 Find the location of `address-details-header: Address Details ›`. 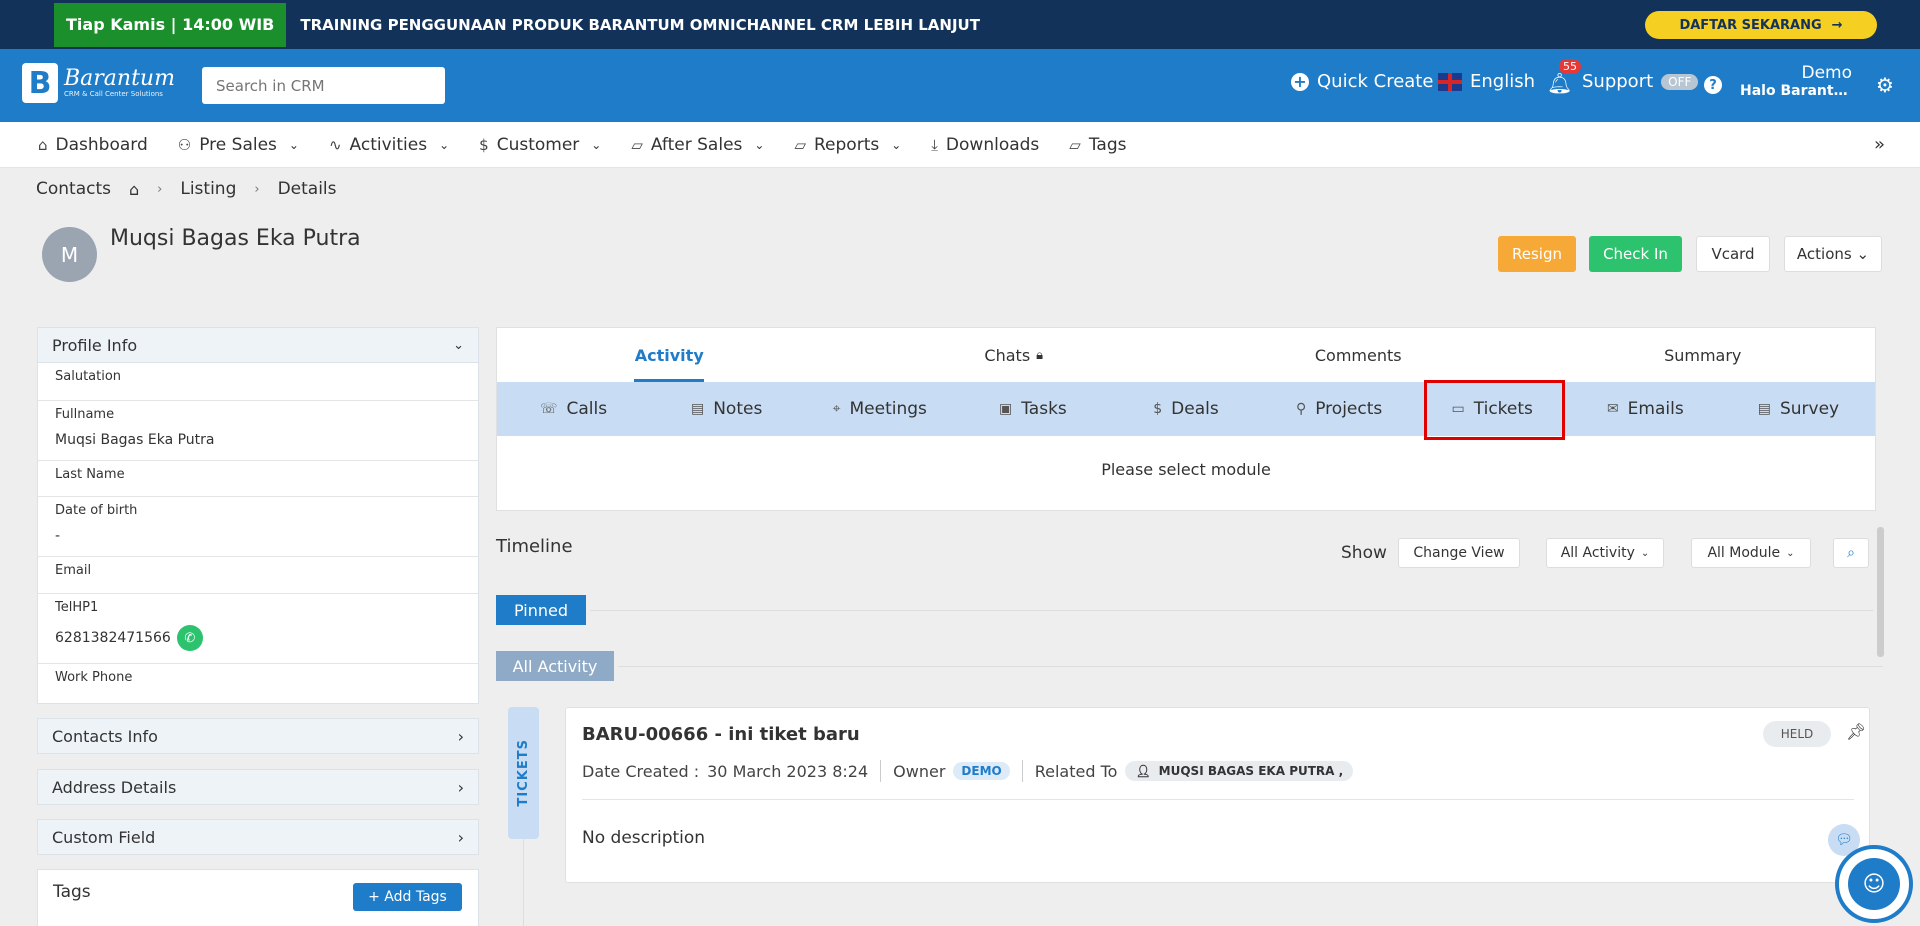

address-details-header: Address Details › is located at coordinates (258, 787).